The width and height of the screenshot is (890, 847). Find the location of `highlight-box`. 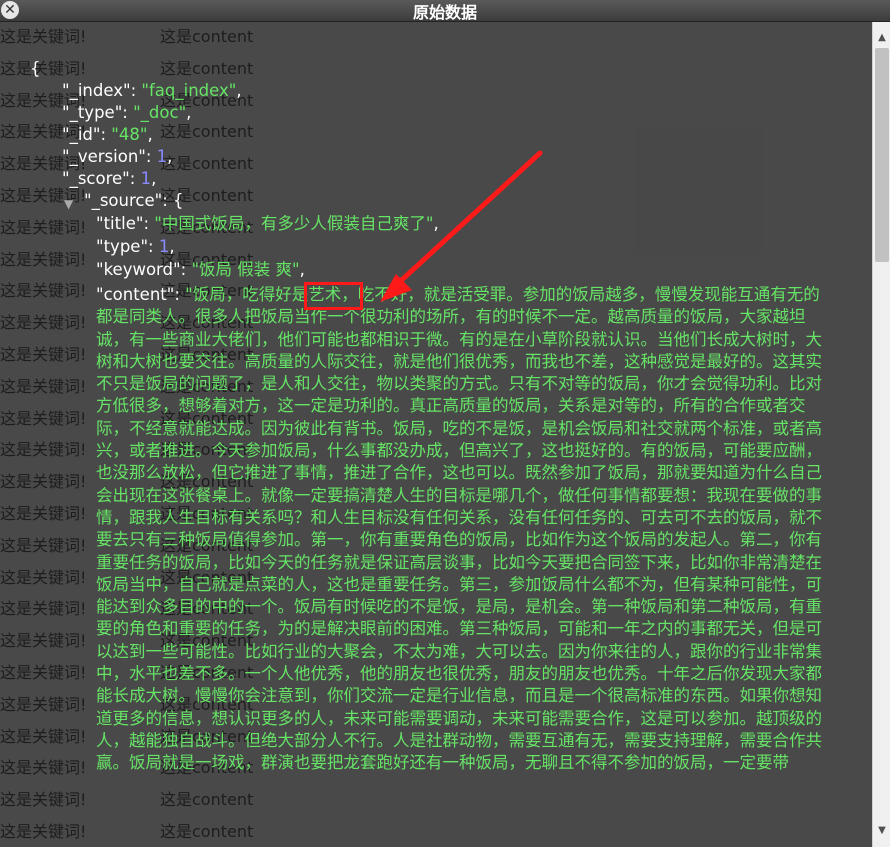

highlight-box is located at coordinates (333, 296).